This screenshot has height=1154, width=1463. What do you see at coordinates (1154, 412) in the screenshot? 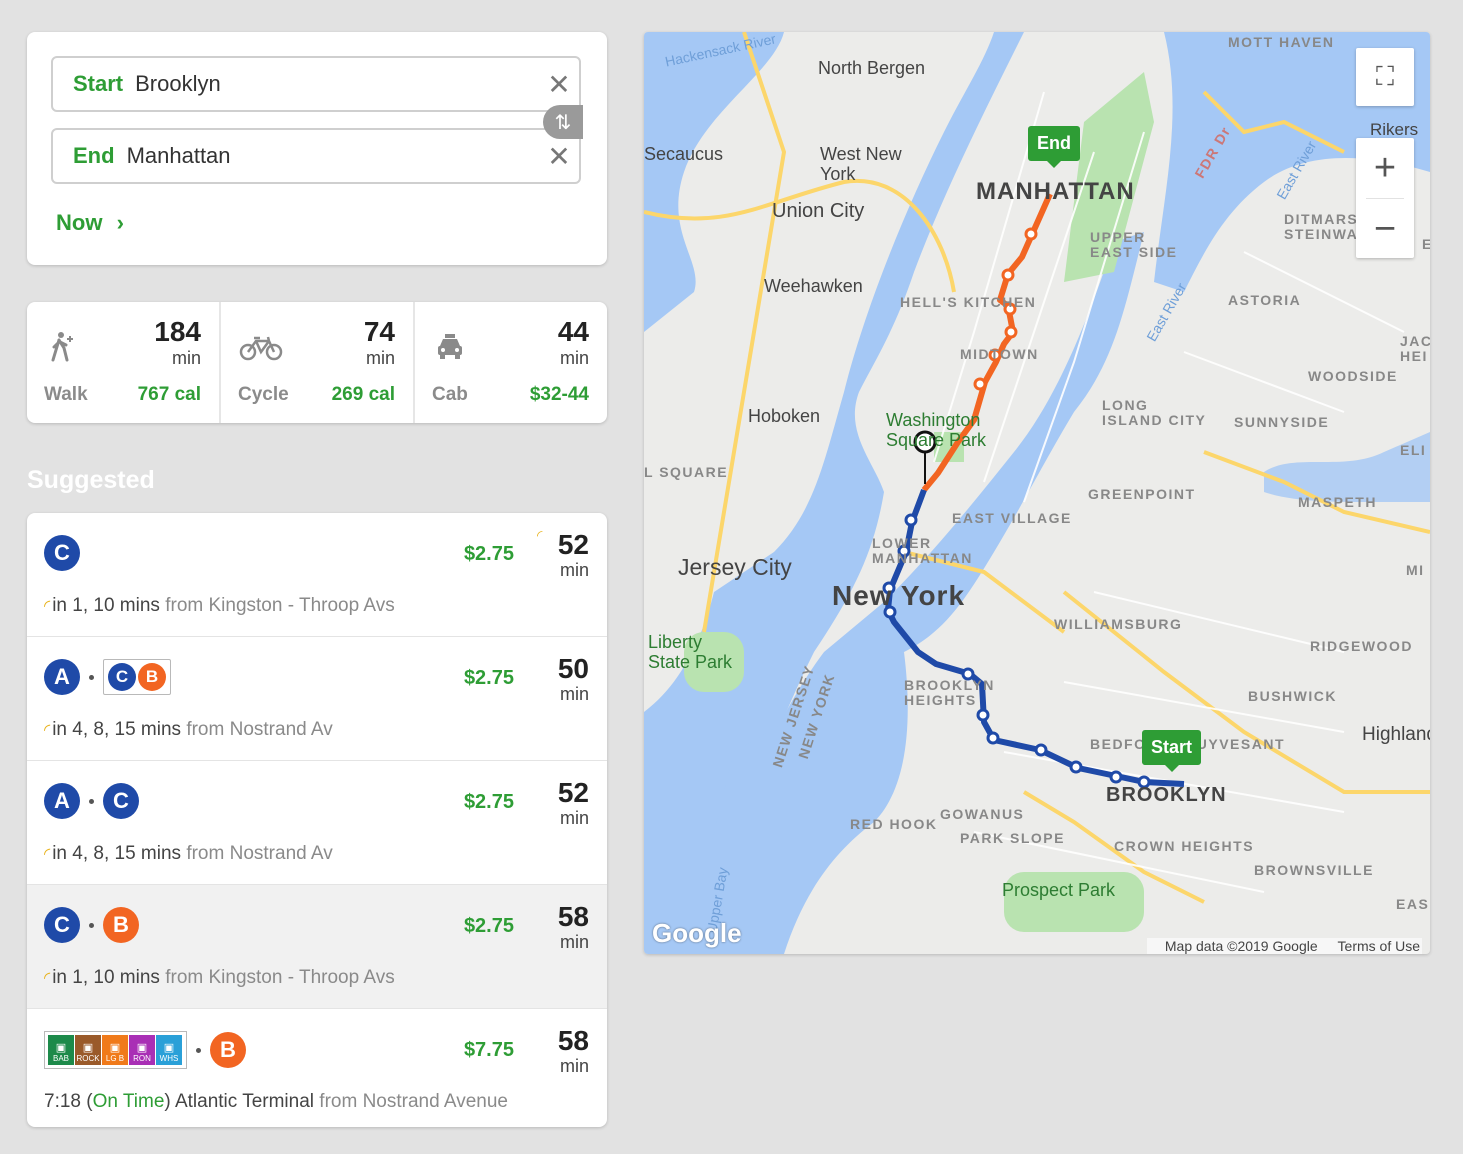
I see `map-label: LONG ISLAND CITY` at bounding box center [1154, 412].